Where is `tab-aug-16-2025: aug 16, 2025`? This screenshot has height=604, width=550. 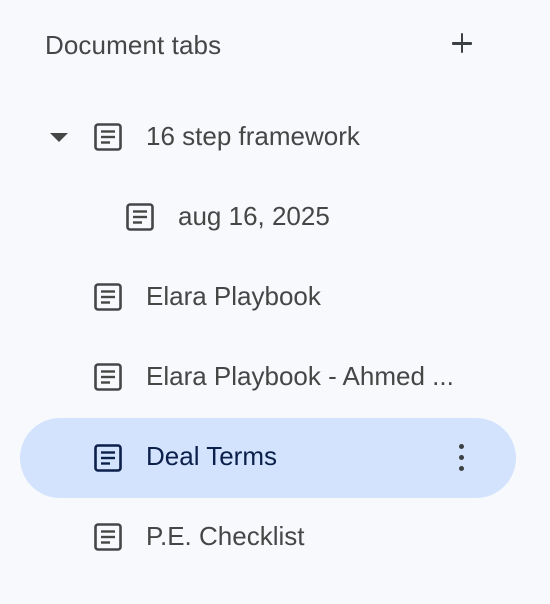 tab-aug-16-2025: aug 16, 2025 is located at coordinates (268, 217).